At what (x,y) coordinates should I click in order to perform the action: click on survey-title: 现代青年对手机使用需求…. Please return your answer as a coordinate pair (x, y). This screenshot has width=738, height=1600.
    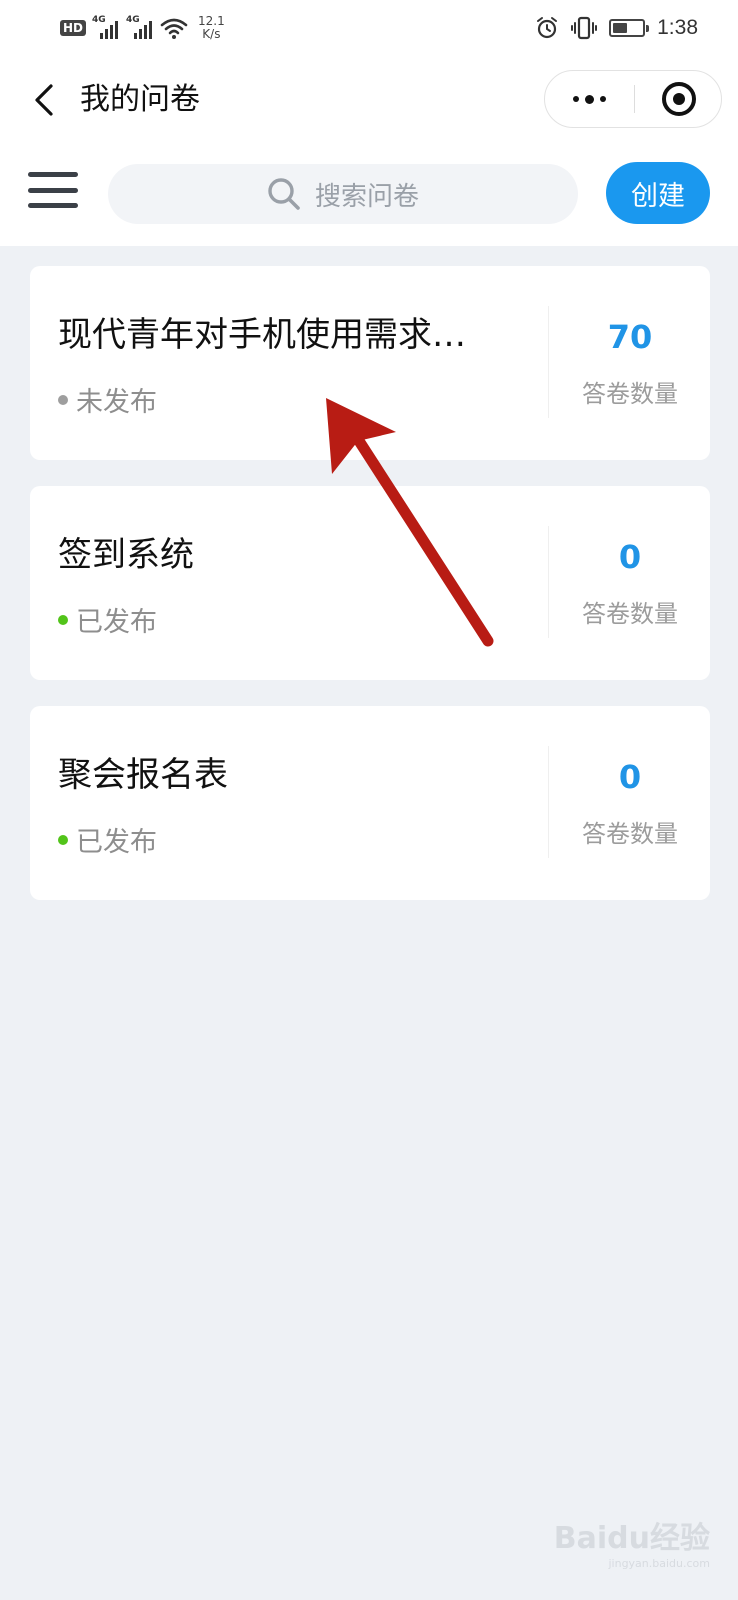
    Looking at the image, I should click on (262, 335).